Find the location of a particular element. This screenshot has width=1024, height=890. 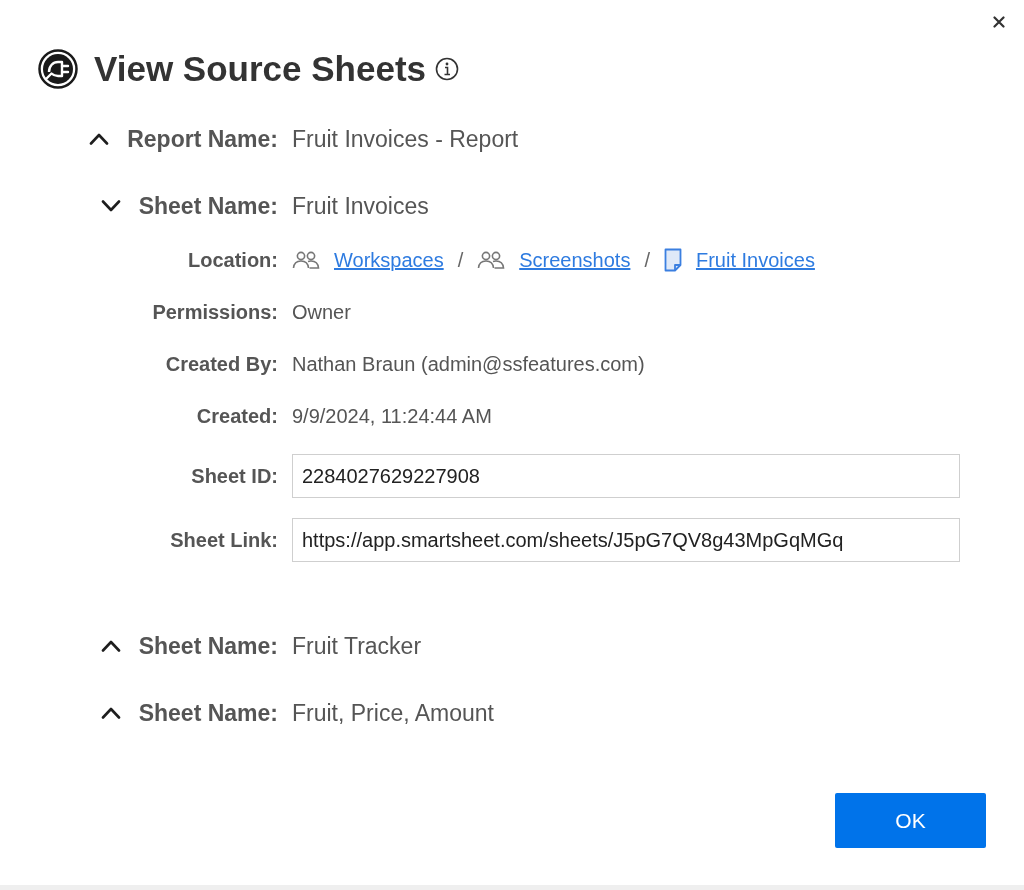

detail-label: Location: is located at coordinates (233, 260).